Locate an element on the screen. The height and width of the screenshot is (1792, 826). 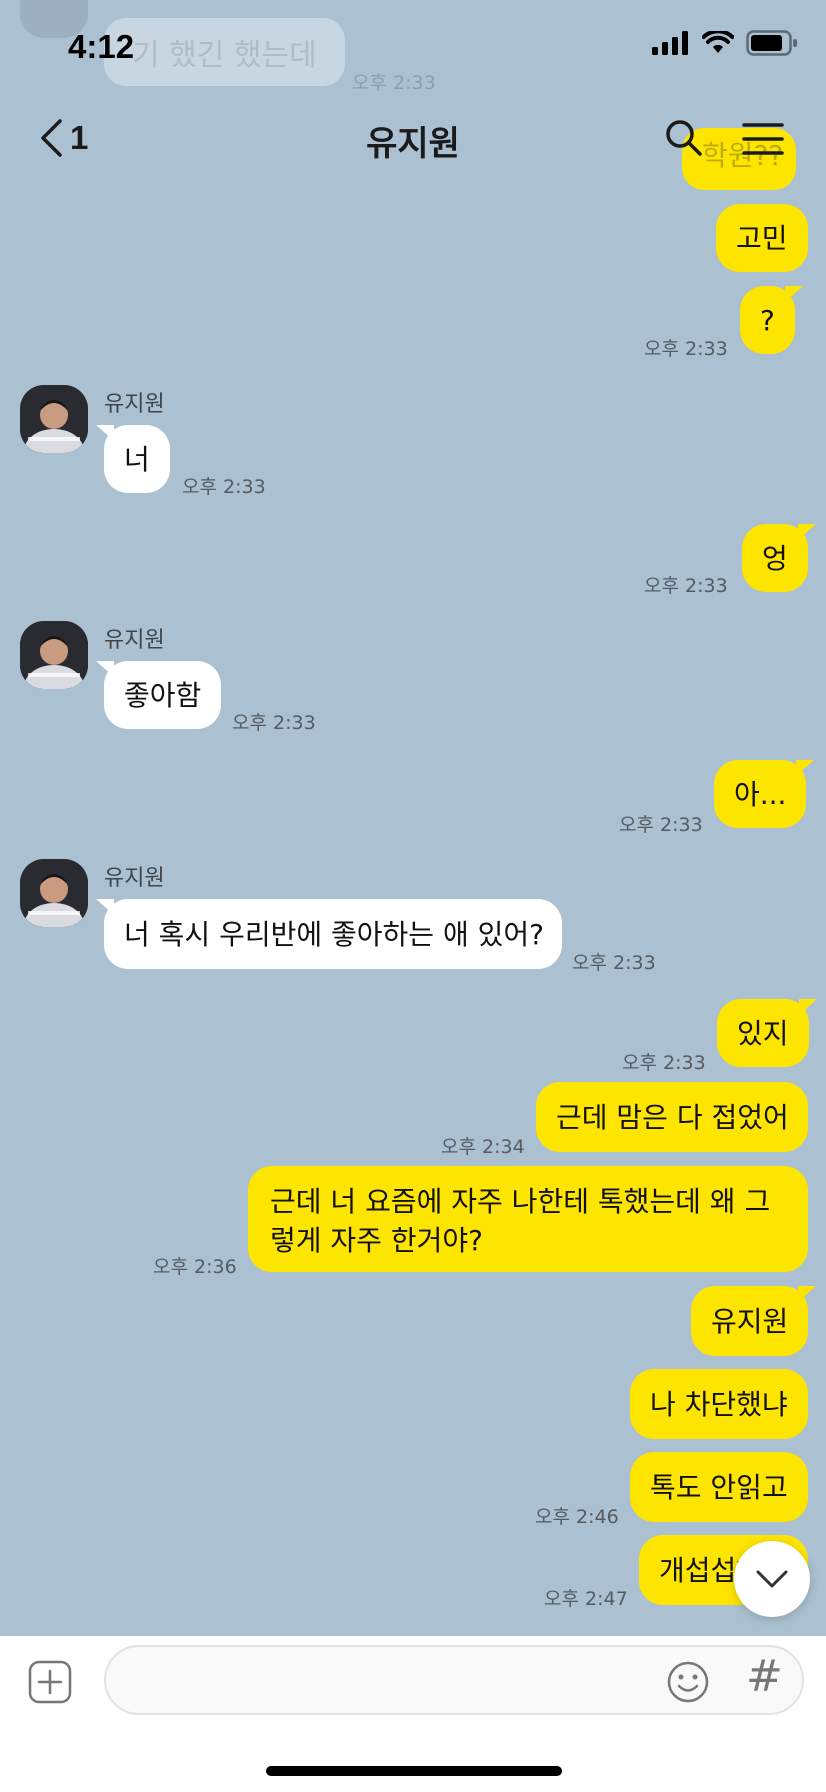
home-indicator is located at coordinates (414, 1771).